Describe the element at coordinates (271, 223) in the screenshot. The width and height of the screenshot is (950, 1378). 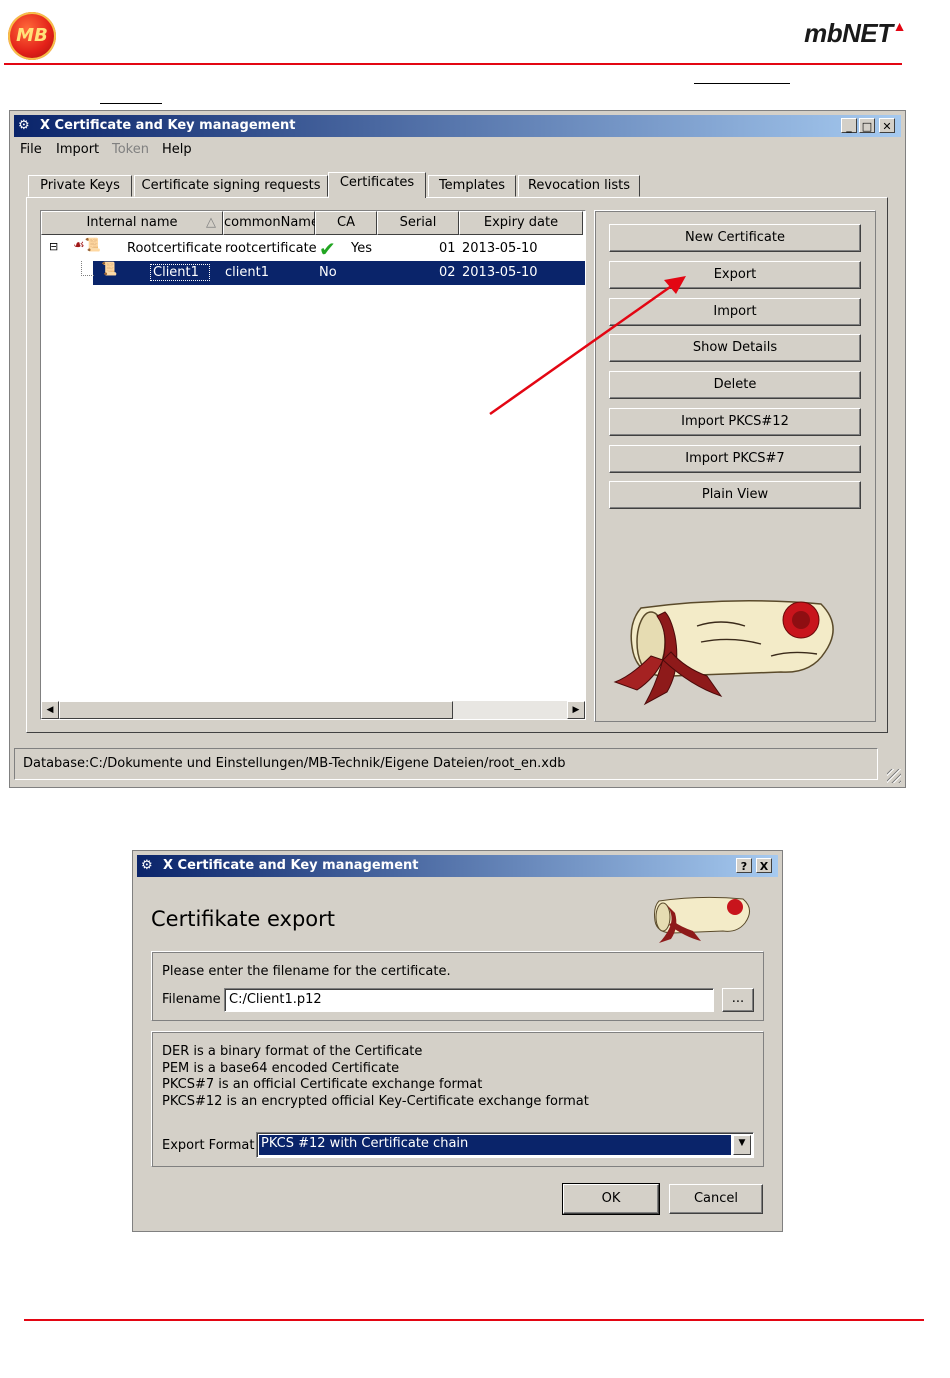
I see `column-common-name: commonName` at that location.